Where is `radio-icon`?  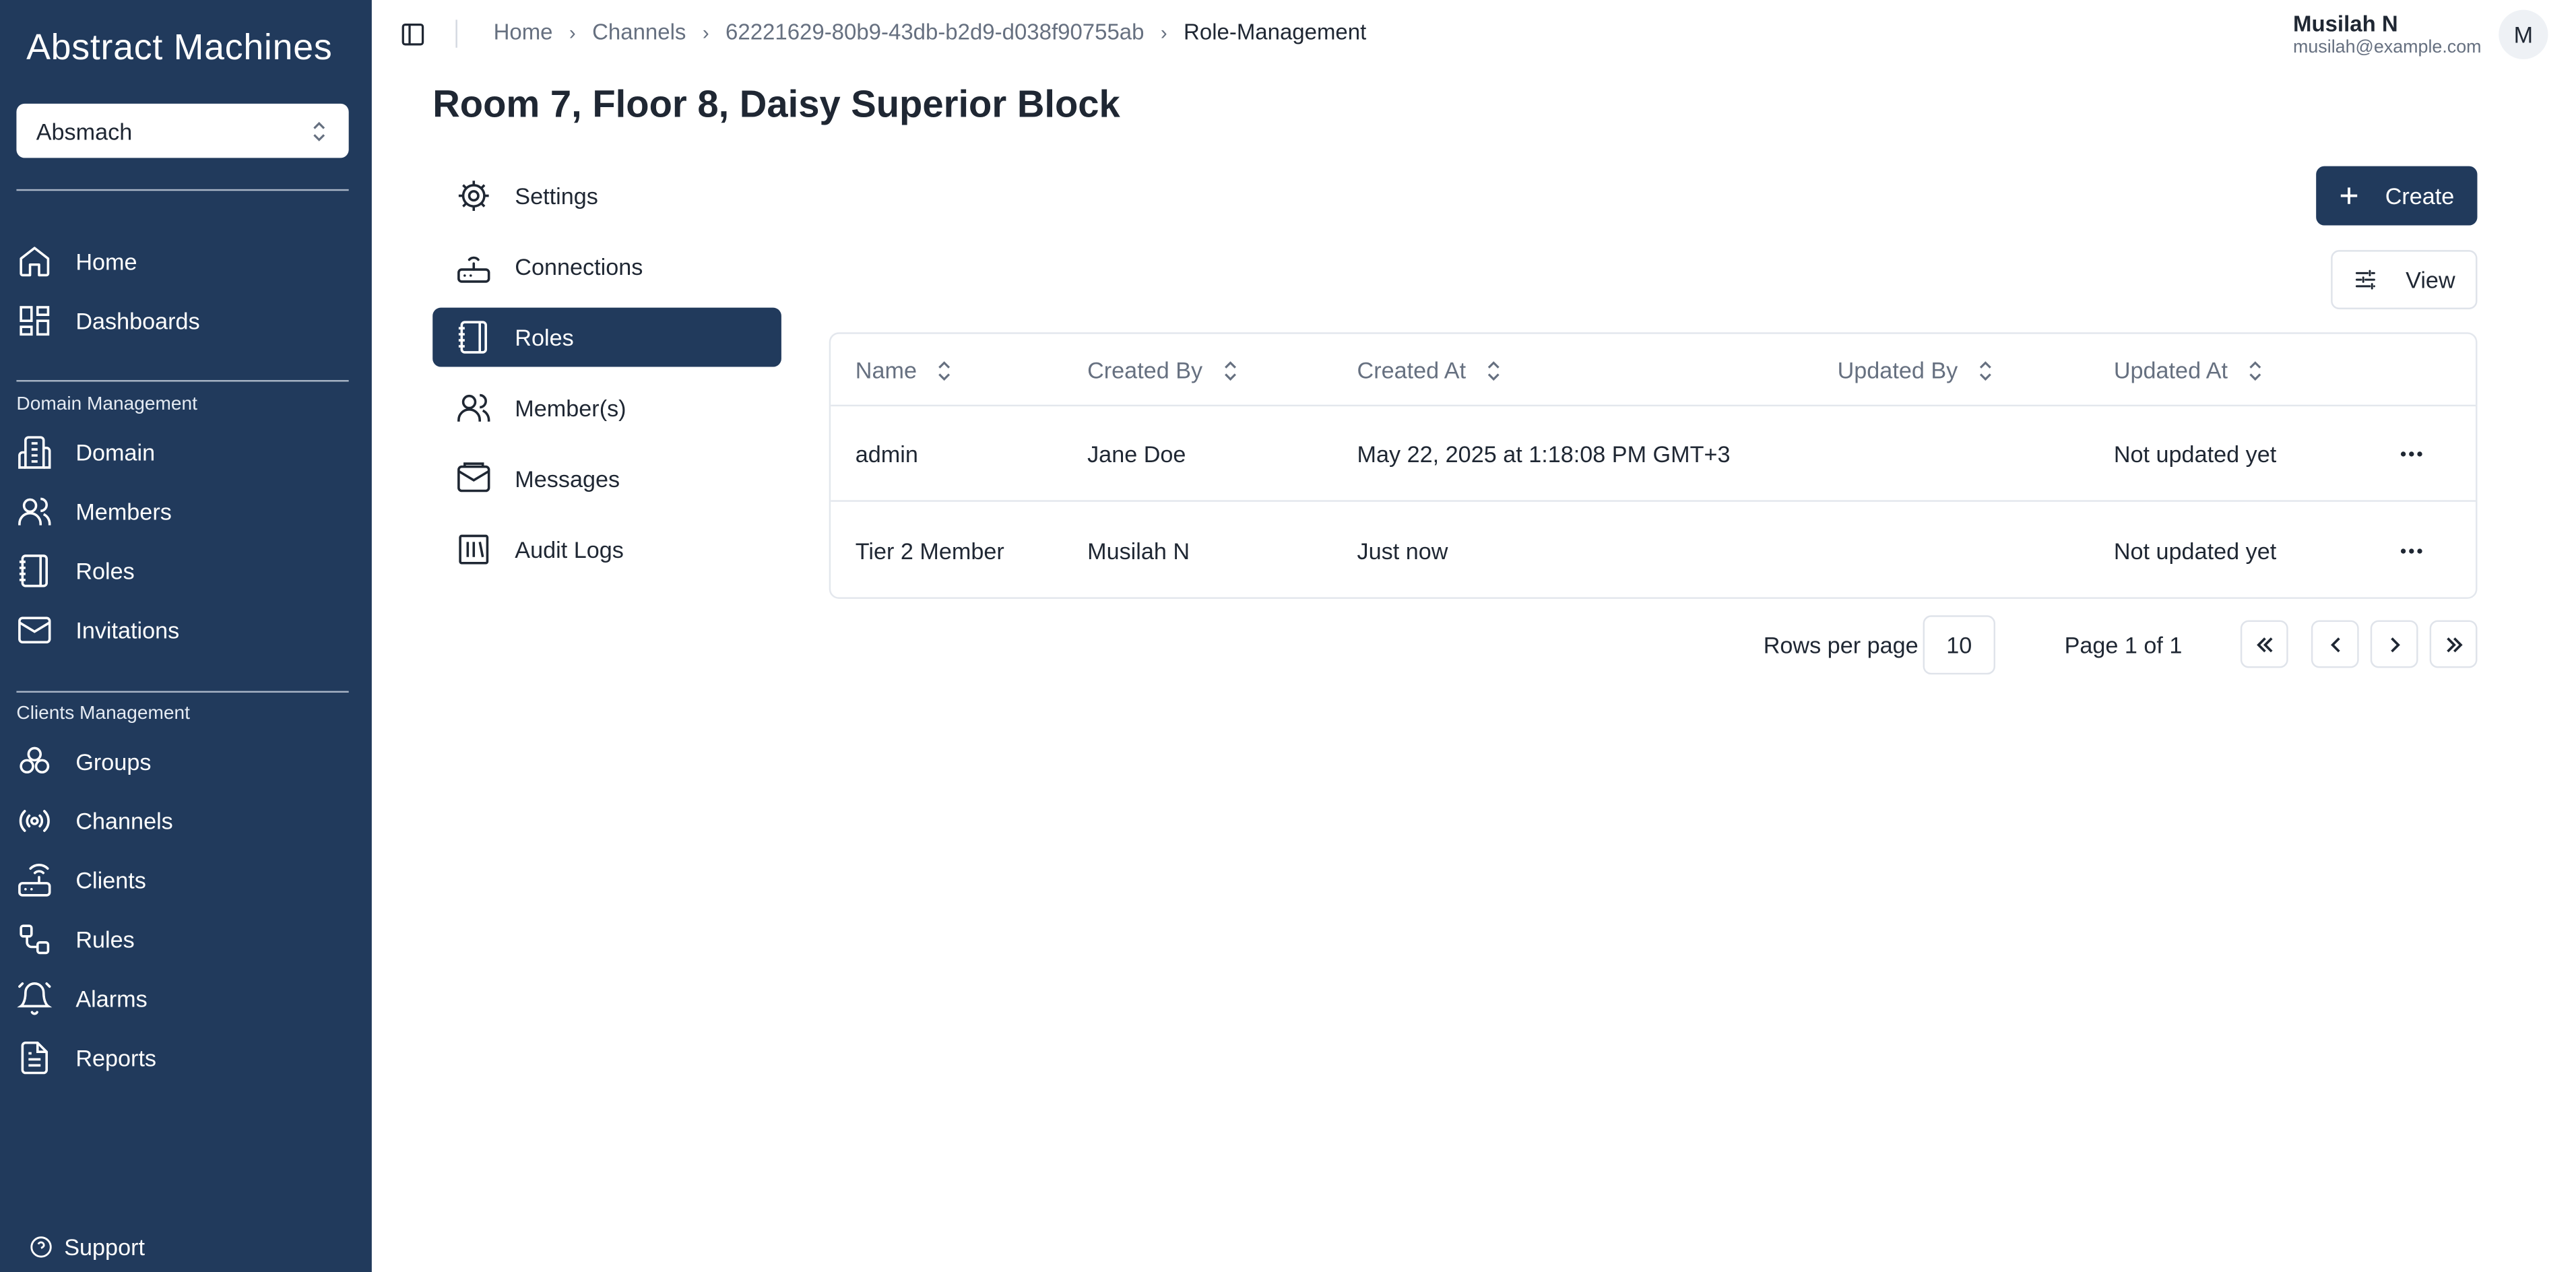
radio-icon is located at coordinates (34, 821).